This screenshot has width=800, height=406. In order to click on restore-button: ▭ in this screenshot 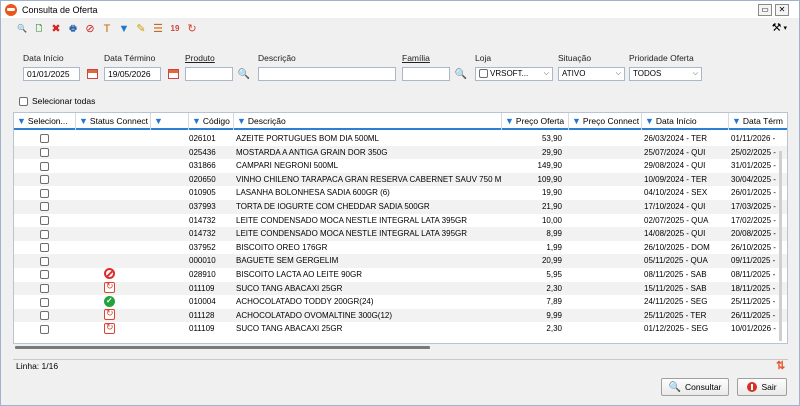, I will do `click(765, 10)`.